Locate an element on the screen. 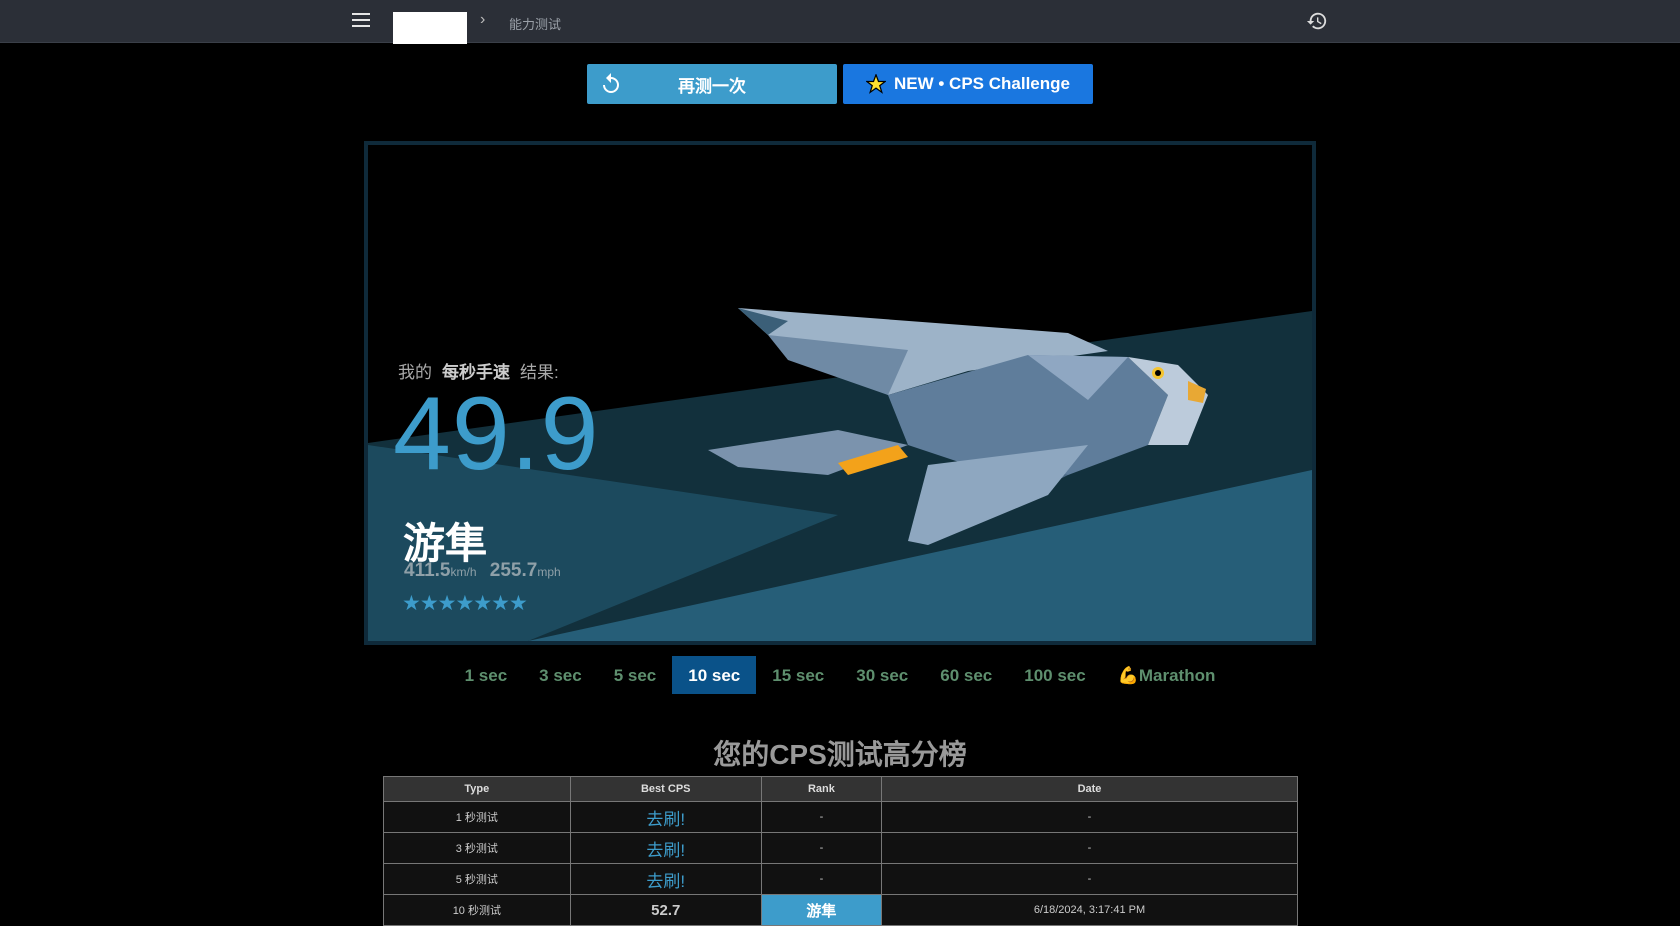 The width and height of the screenshot is (1680, 926). leaderboard-header-row: Type Best CPS Rank Date is located at coordinates (841, 789).